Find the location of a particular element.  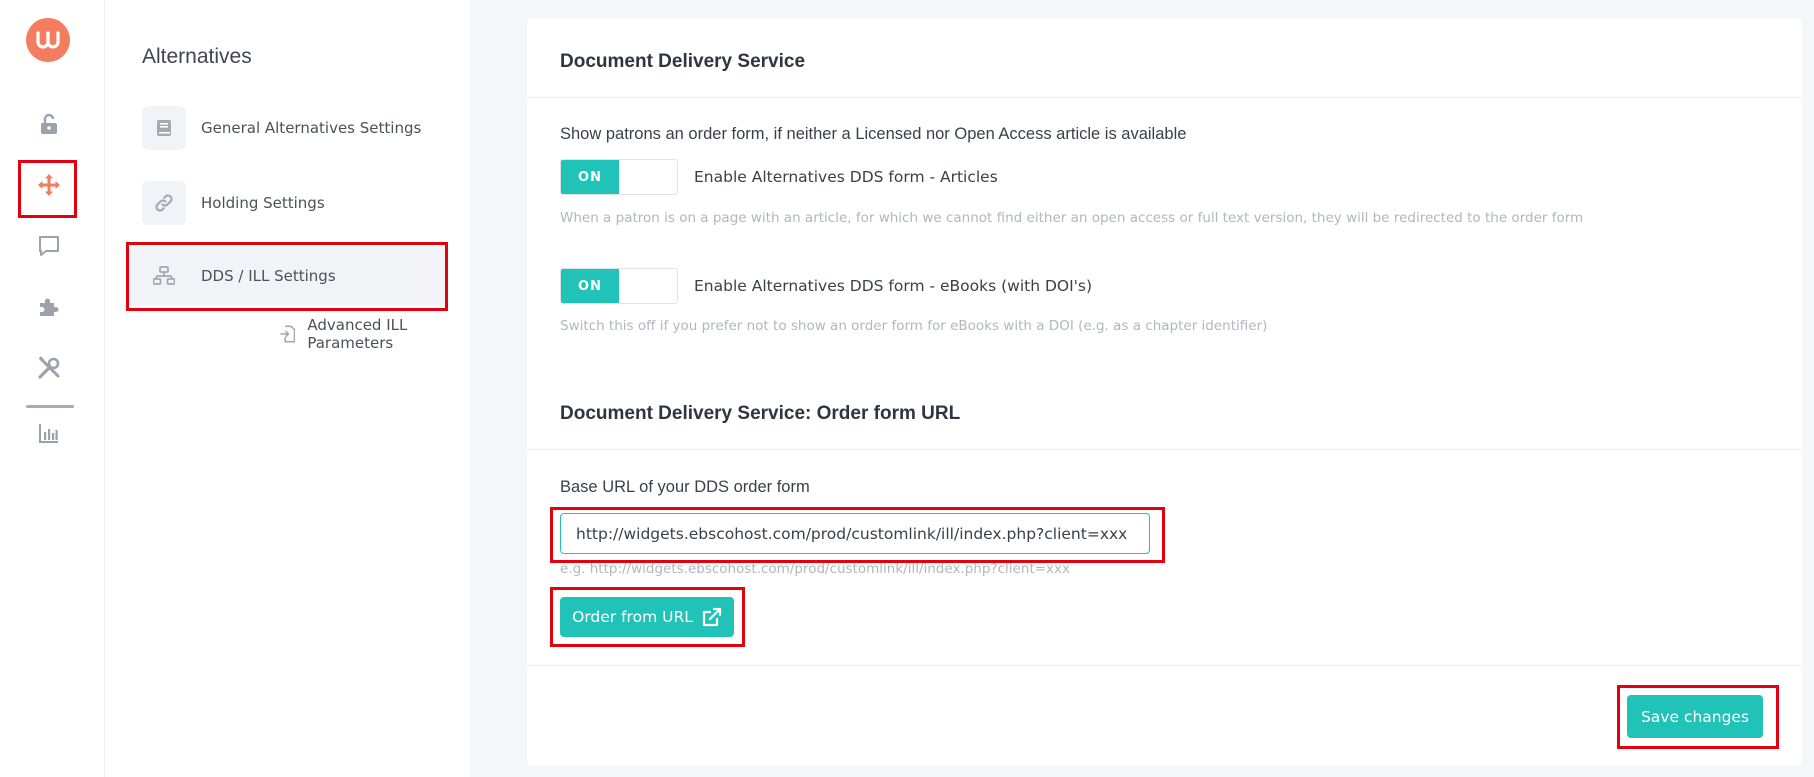

move-arrows-icon is located at coordinates (49, 185).